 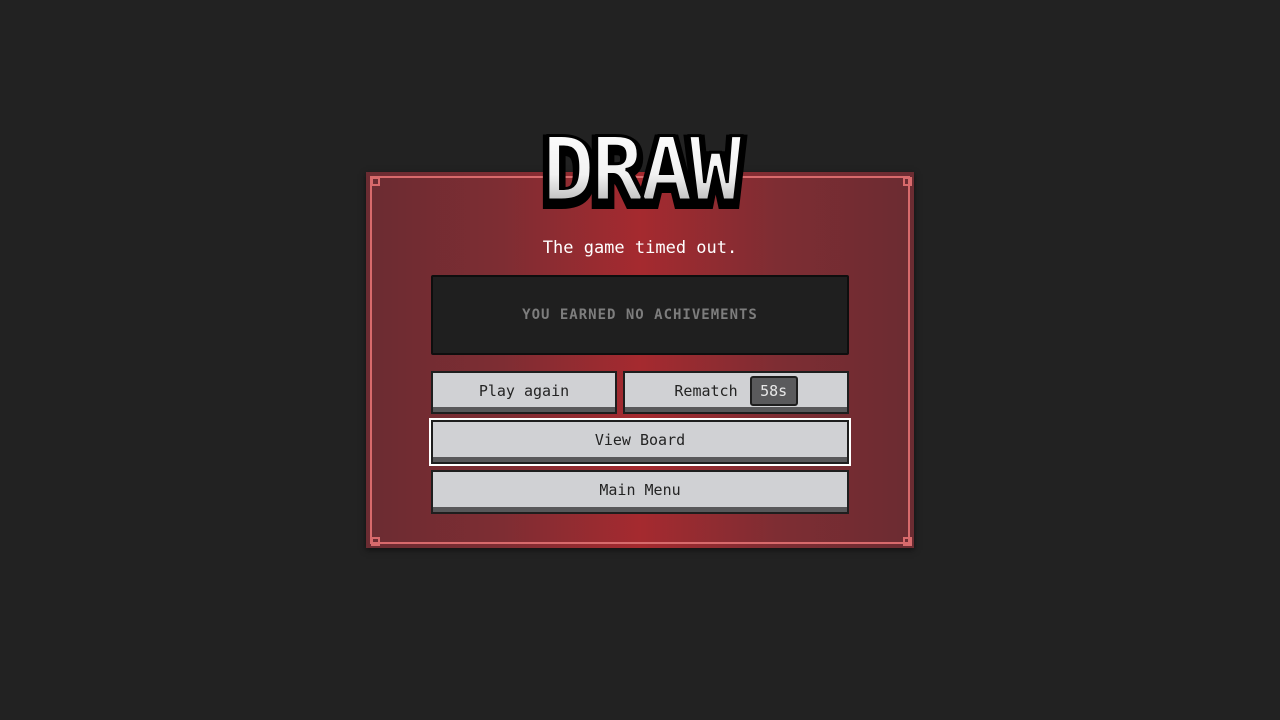 I want to click on rematch-button: Rematch 58s, so click(x=736, y=392).